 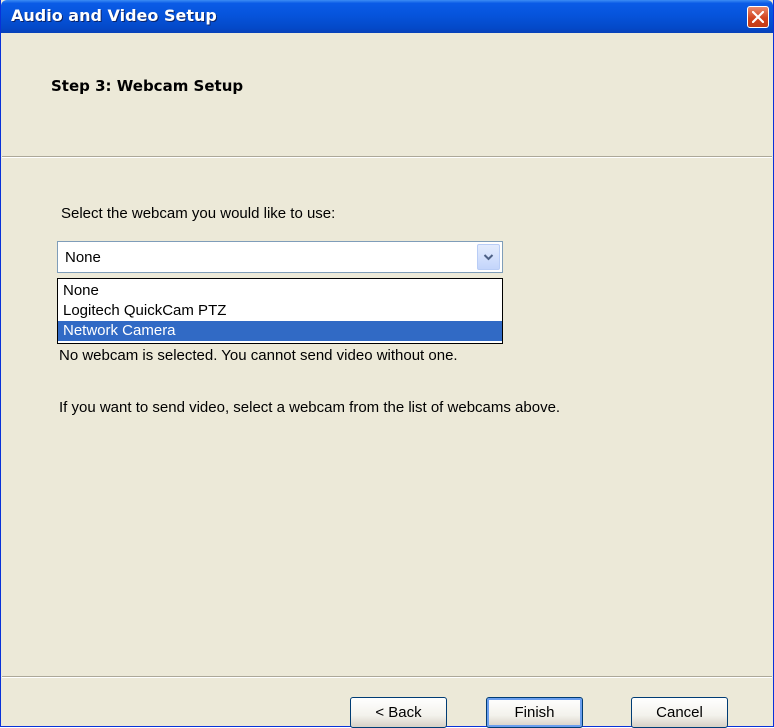 I want to click on webcam-select-value: None, so click(x=83, y=257).